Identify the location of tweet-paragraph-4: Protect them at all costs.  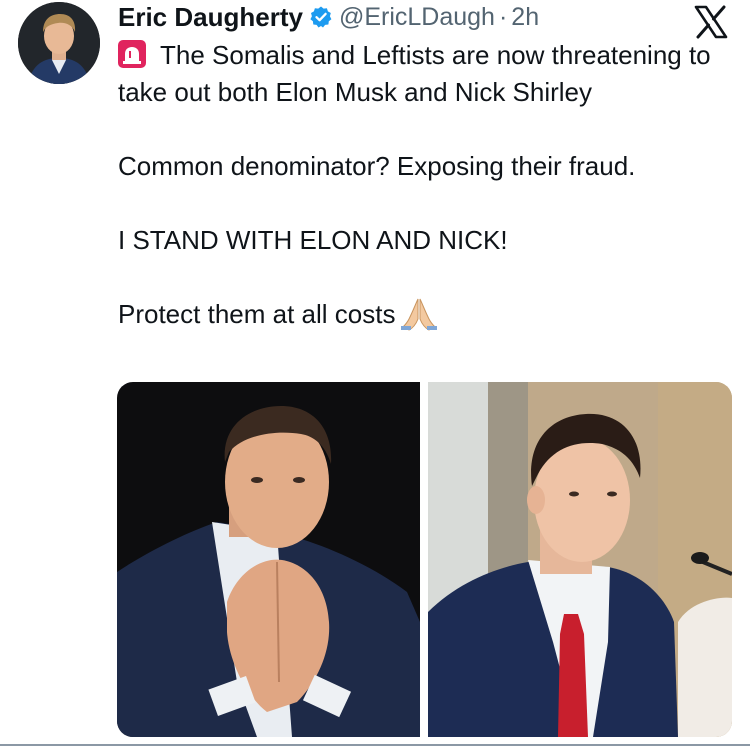
(428, 314).